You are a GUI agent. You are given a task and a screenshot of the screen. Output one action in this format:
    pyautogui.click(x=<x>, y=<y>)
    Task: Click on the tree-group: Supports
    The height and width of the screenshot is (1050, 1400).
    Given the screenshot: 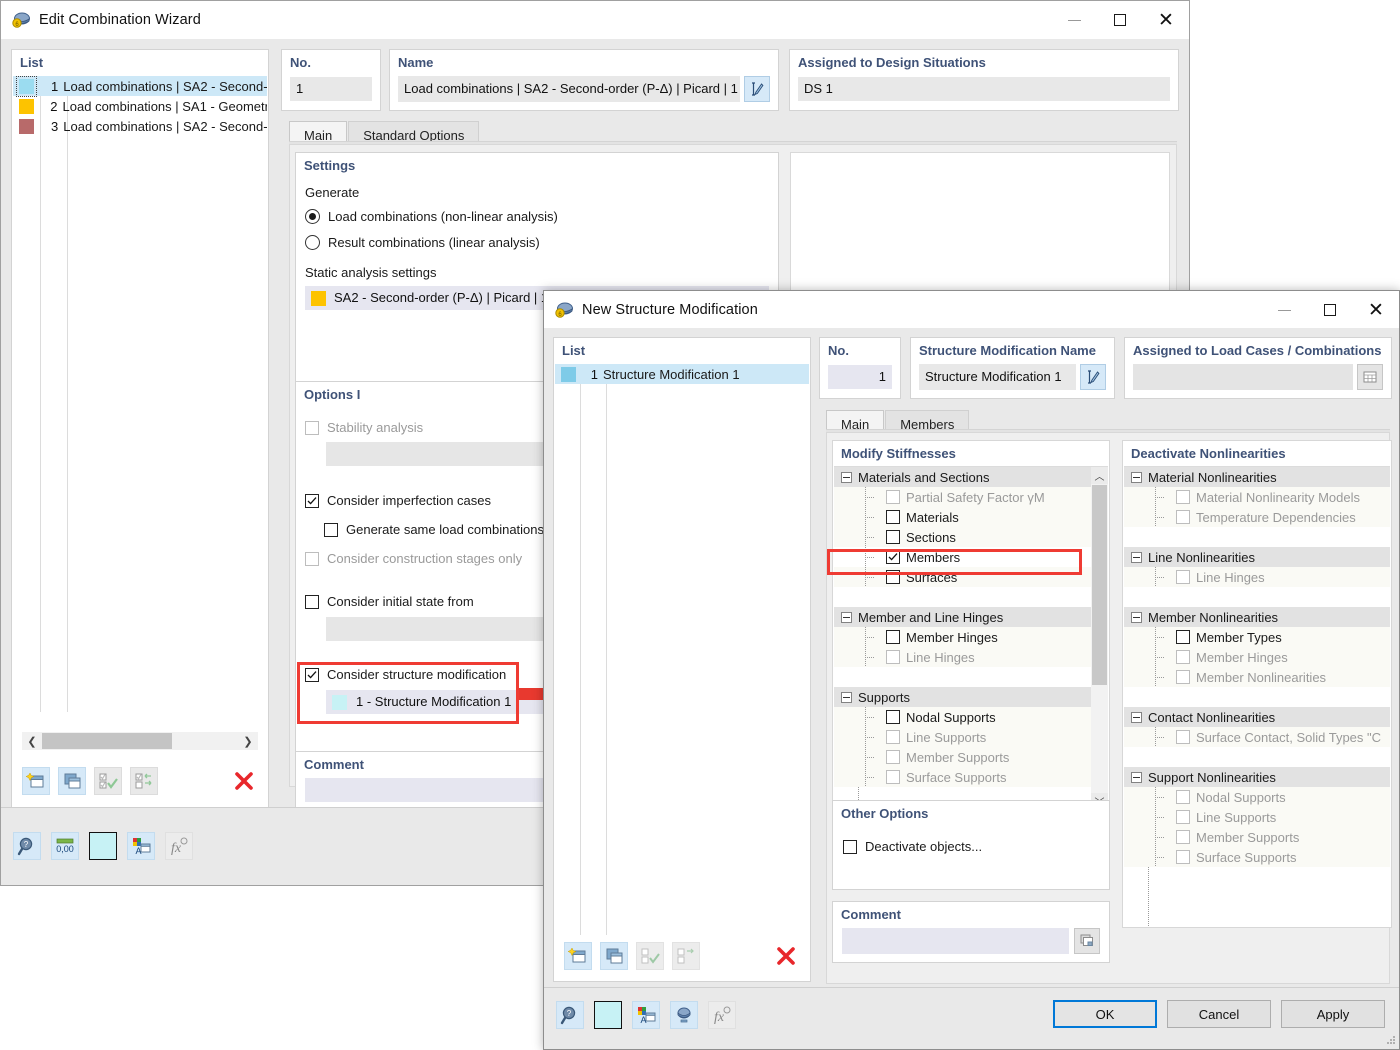 What is the action you would take?
    pyautogui.click(x=962, y=697)
    